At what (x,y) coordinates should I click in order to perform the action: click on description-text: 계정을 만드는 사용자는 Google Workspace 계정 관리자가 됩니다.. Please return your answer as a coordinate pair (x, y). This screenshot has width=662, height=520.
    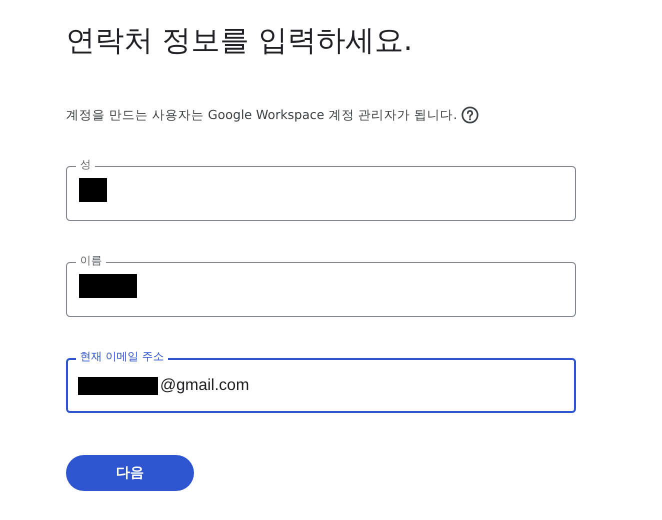
    Looking at the image, I should click on (262, 115).